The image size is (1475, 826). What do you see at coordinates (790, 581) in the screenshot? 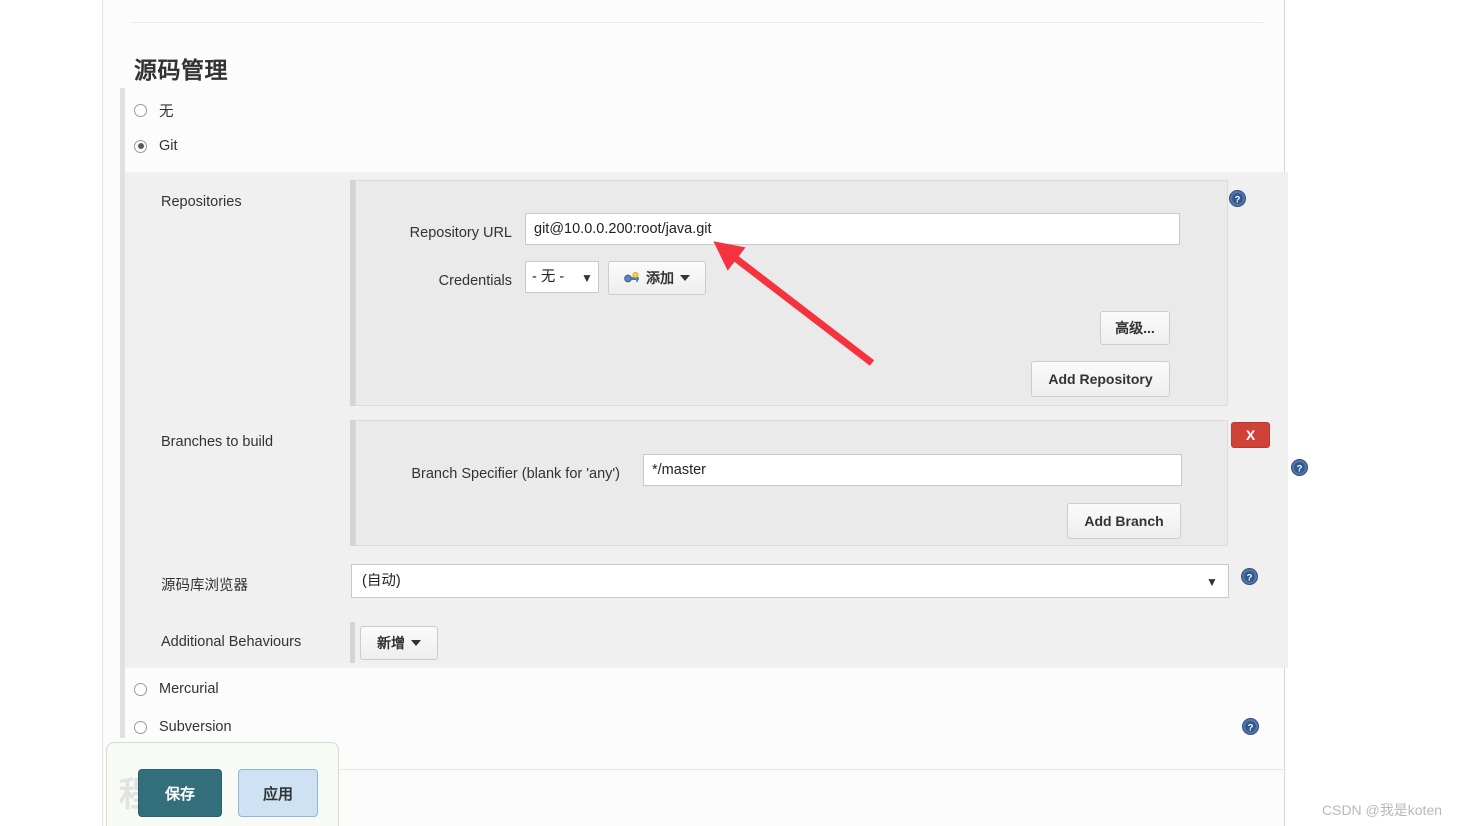
I see `repo-browser-select: (自动)` at bounding box center [790, 581].